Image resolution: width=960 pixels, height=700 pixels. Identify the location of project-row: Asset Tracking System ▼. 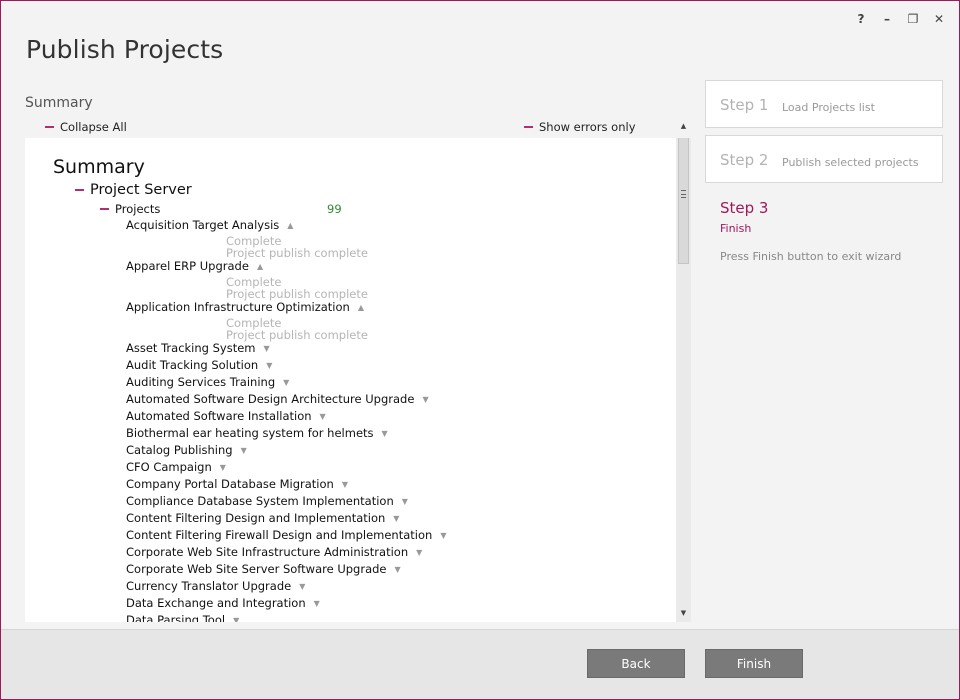
(286, 349).